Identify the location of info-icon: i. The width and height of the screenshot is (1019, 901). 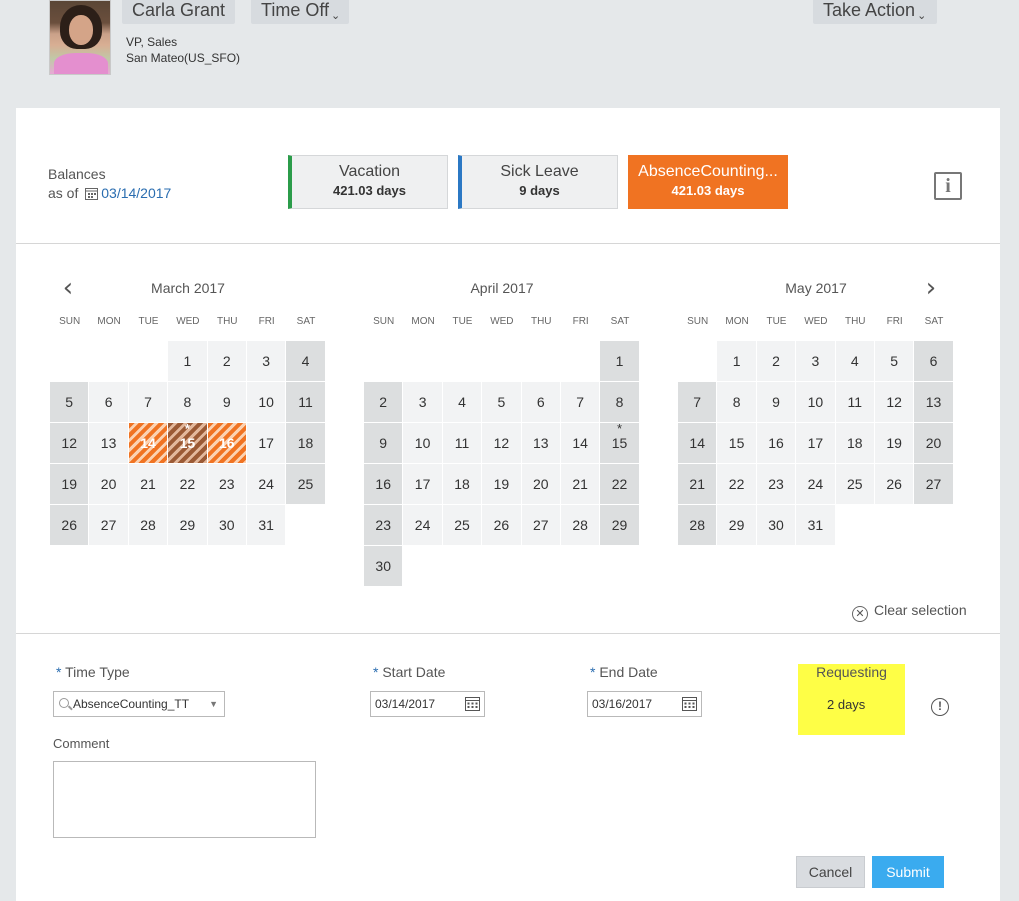
(948, 186).